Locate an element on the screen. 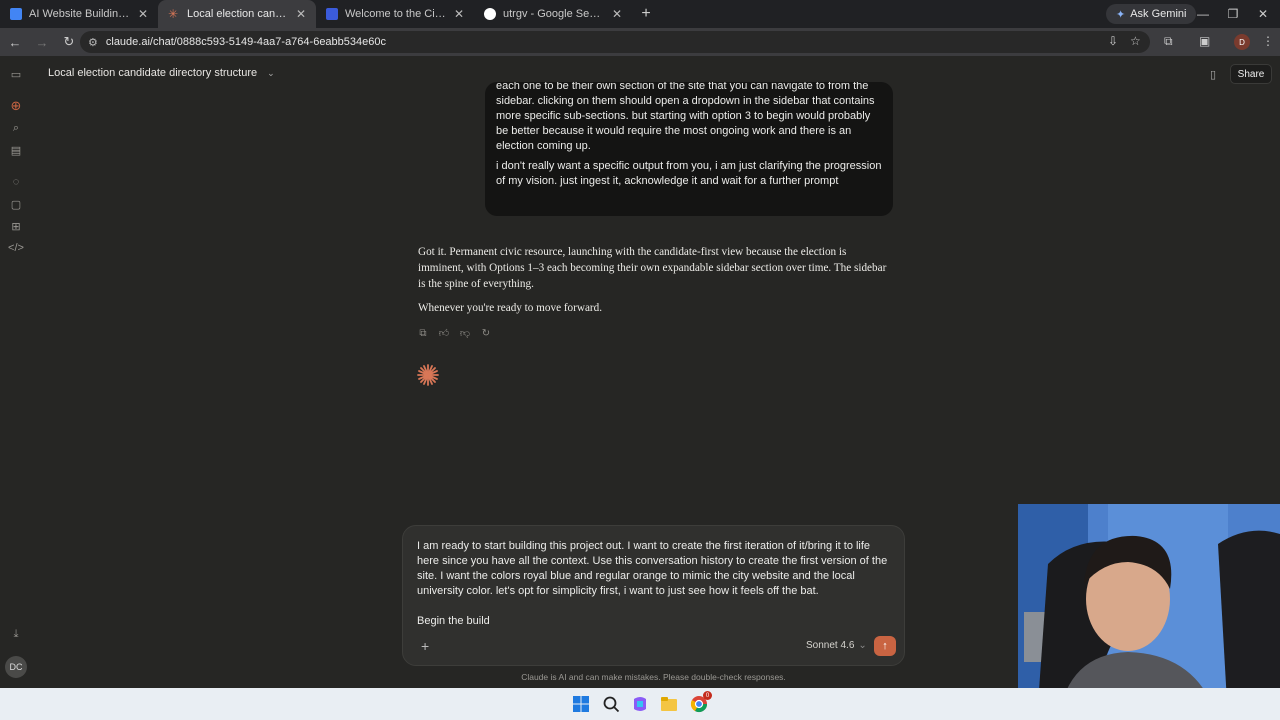  windows-start-icon is located at coordinates (581, 704).